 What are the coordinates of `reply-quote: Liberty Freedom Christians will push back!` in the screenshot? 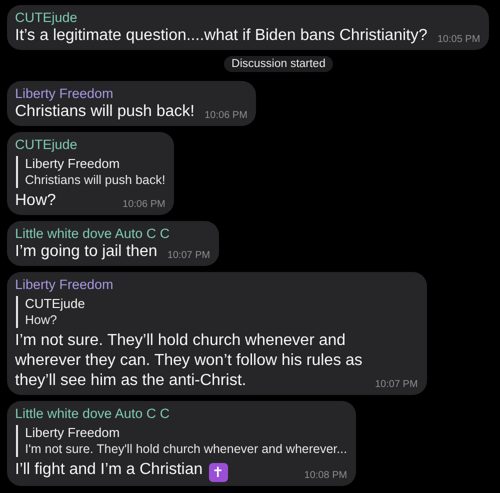 It's located at (91, 172).